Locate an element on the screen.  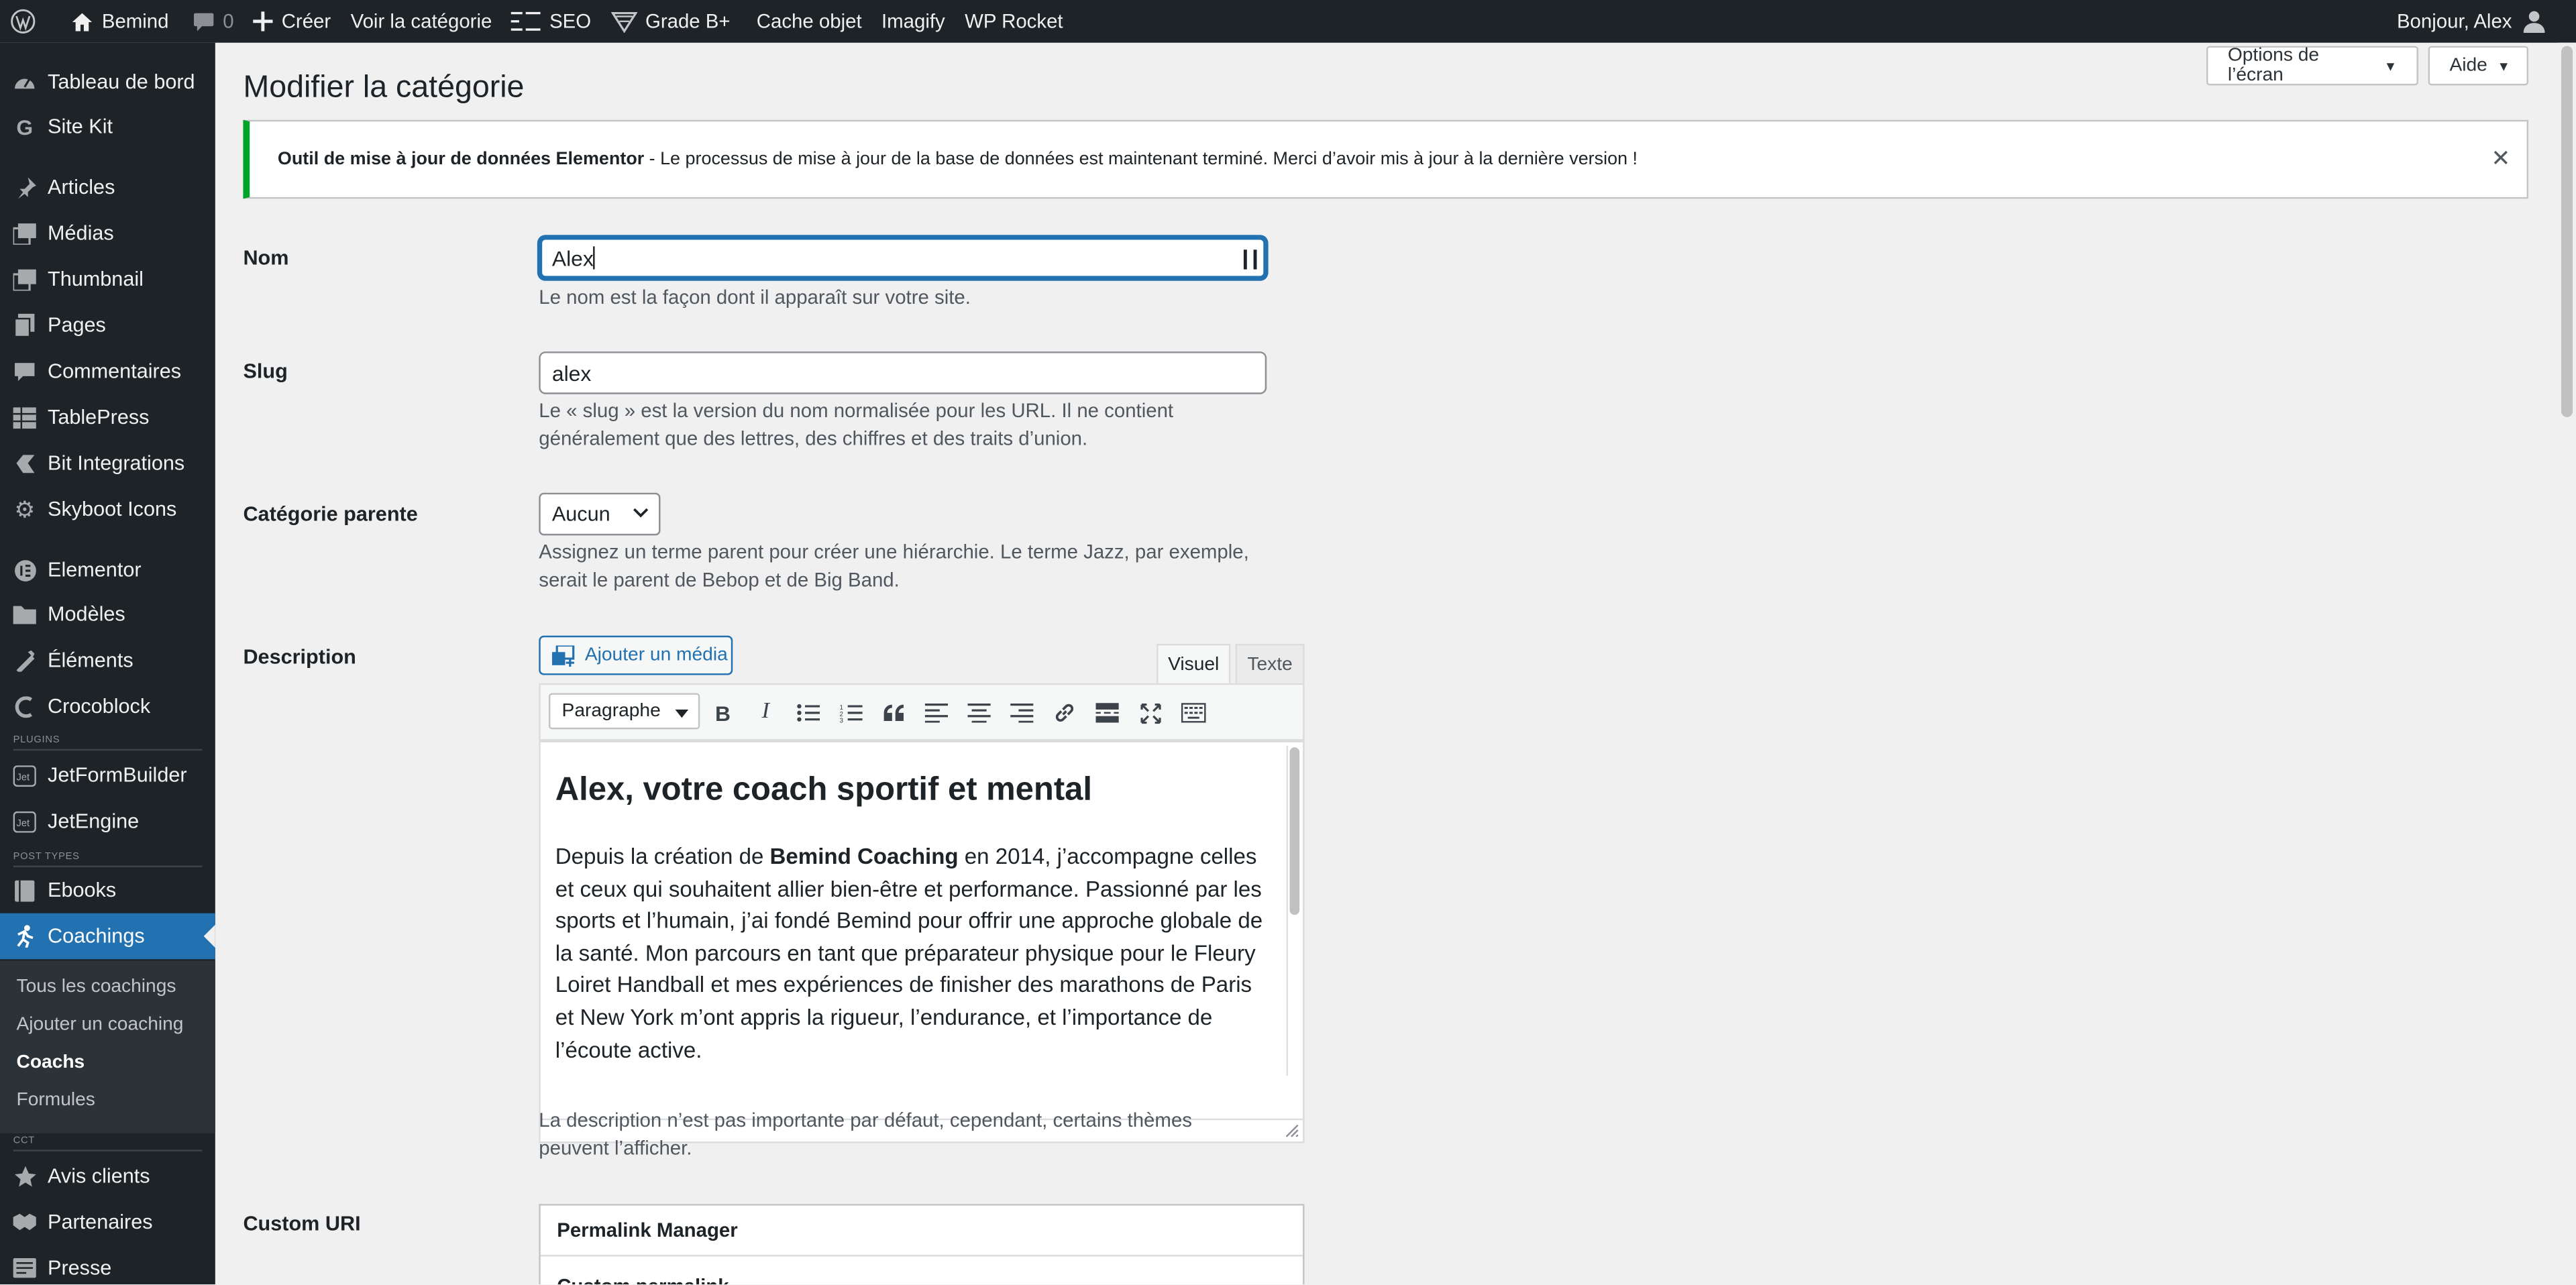
new-content-link: Créer is located at coordinates (292, 21).